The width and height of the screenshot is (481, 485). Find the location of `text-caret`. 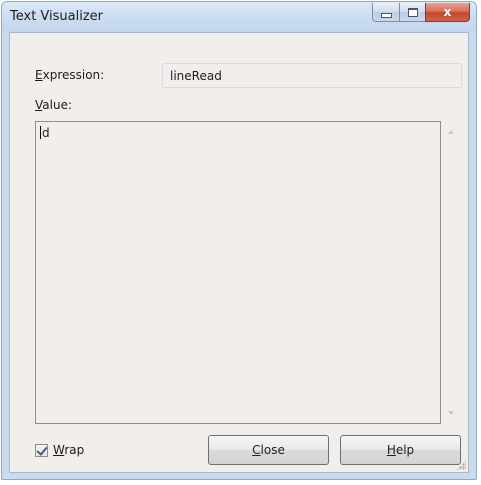

text-caret is located at coordinates (40, 132).